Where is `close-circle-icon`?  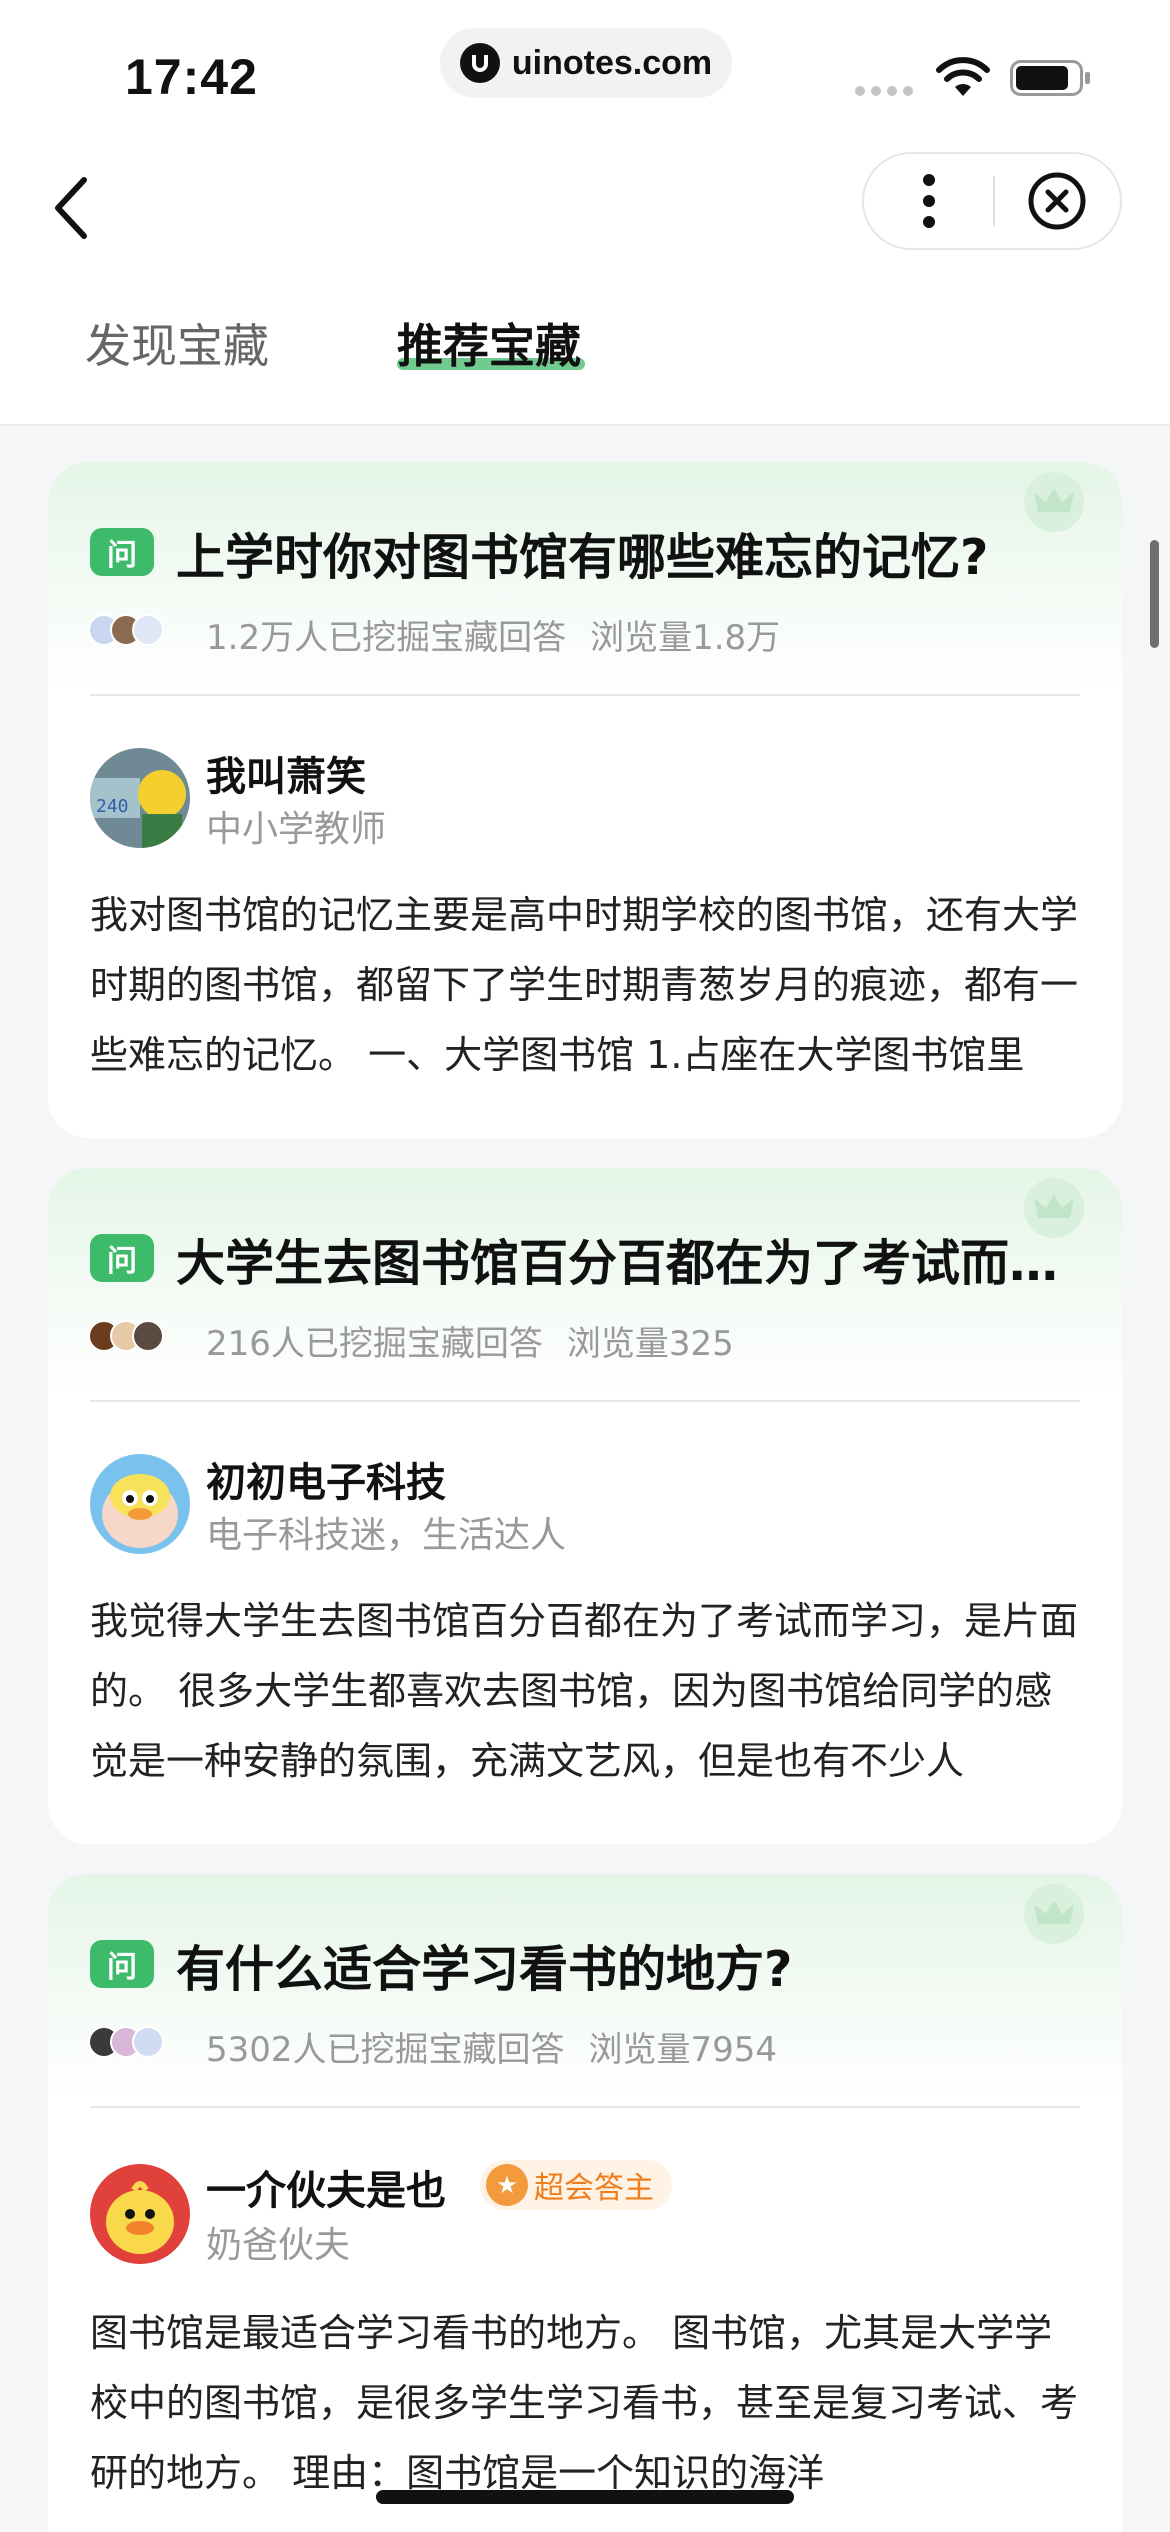 close-circle-icon is located at coordinates (1057, 201).